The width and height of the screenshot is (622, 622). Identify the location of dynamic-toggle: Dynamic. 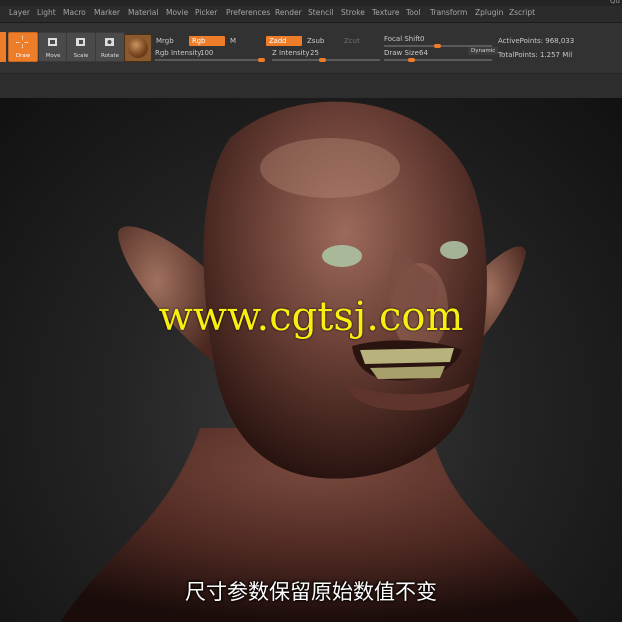
(483, 51).